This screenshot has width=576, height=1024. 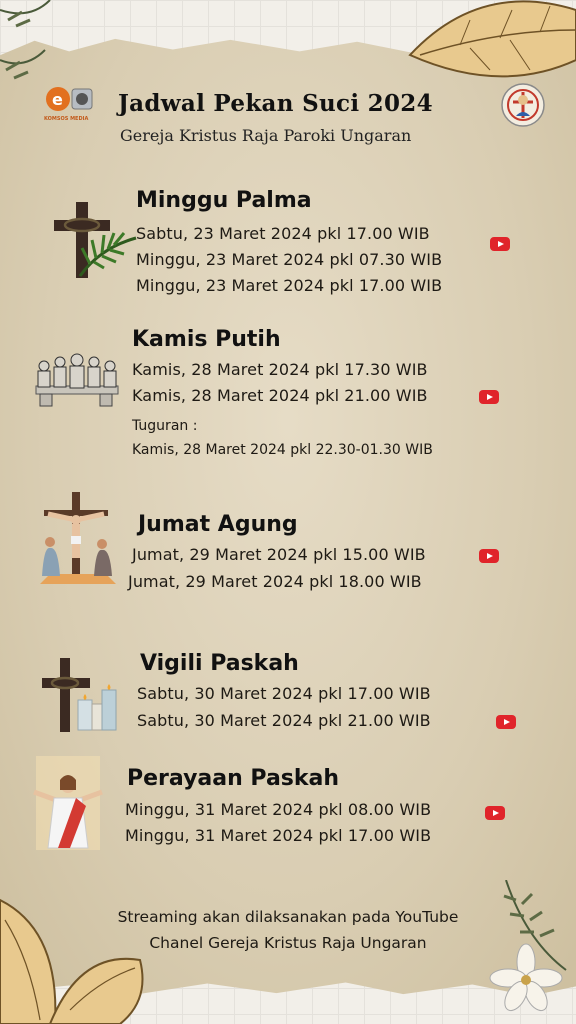 What do you see at coordinates (280, 395) in the screenshot?
I see `schedule-line: Kamis, 28 Maret 2024 pkl 21.00 WIB` at bounding box center [280, 395].